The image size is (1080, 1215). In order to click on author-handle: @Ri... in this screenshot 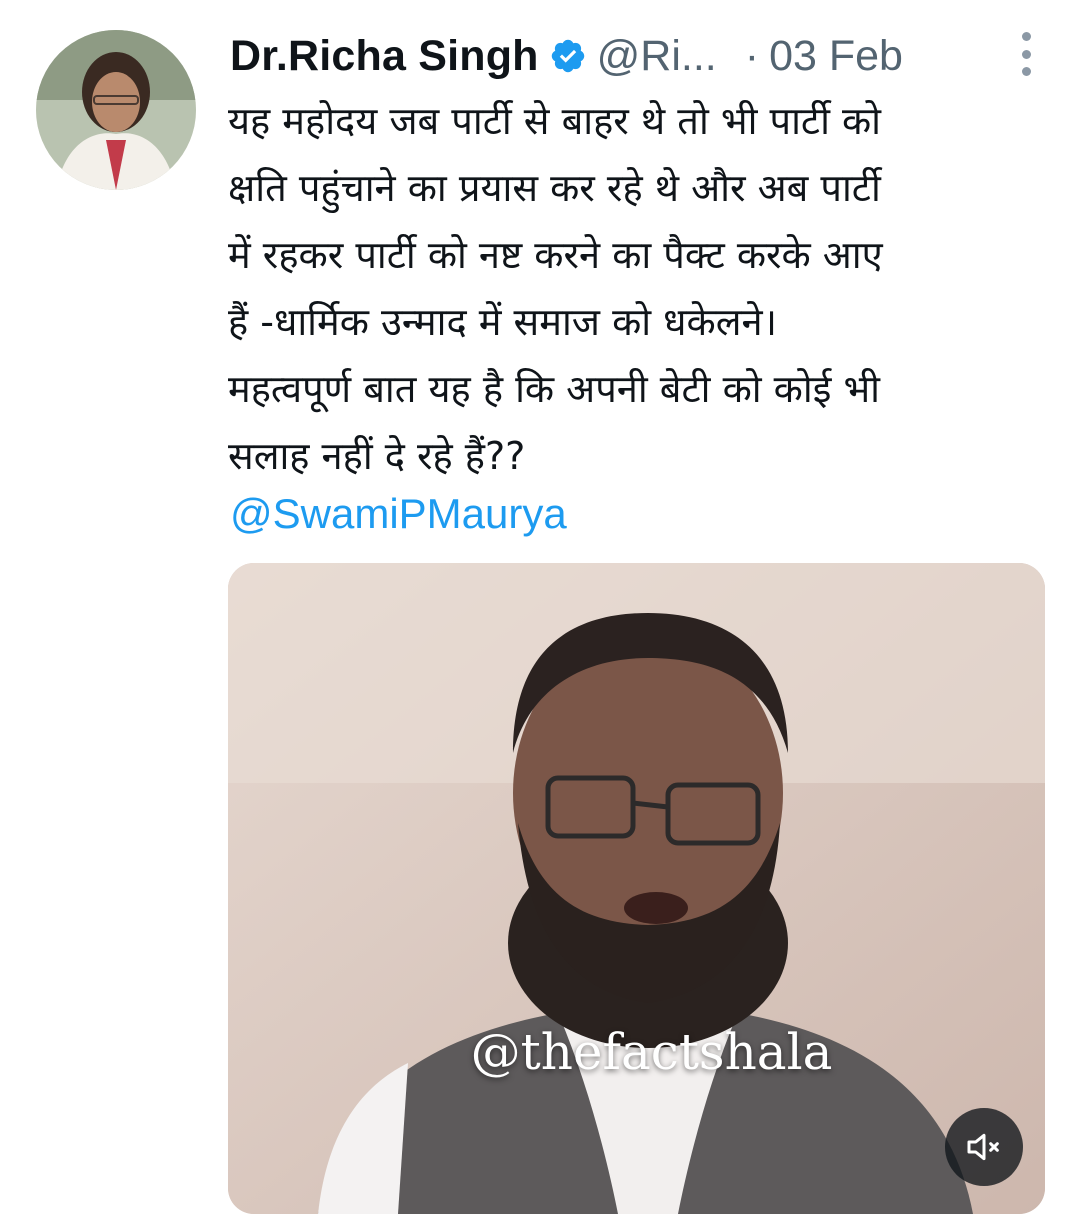, I will do `click(657, 56)`.